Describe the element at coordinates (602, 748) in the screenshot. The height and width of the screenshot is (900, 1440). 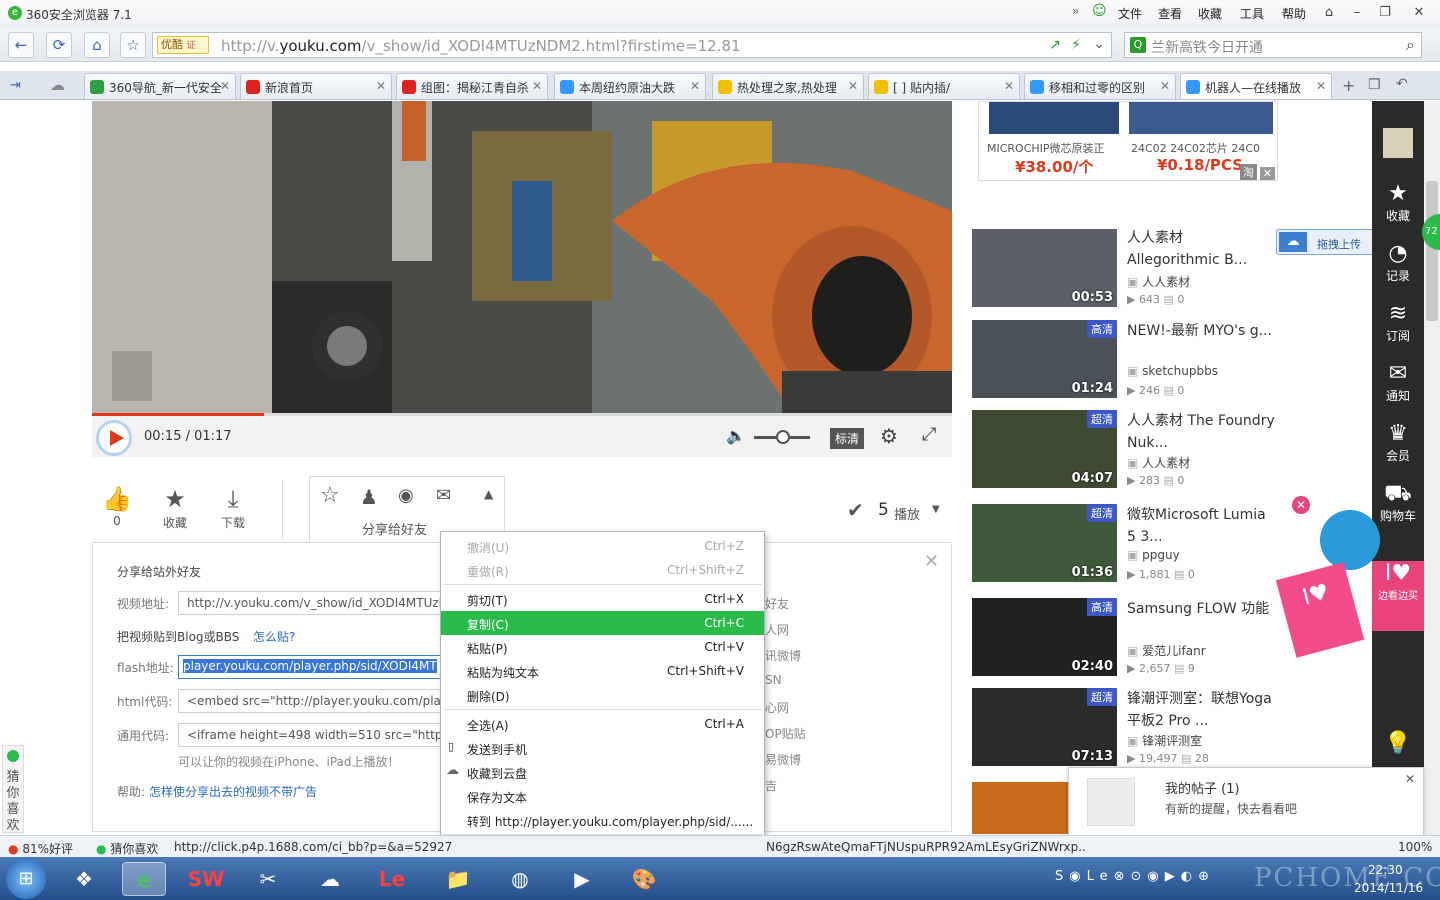
I see `context-menu-item: ▯ 发送到手机` at that location.